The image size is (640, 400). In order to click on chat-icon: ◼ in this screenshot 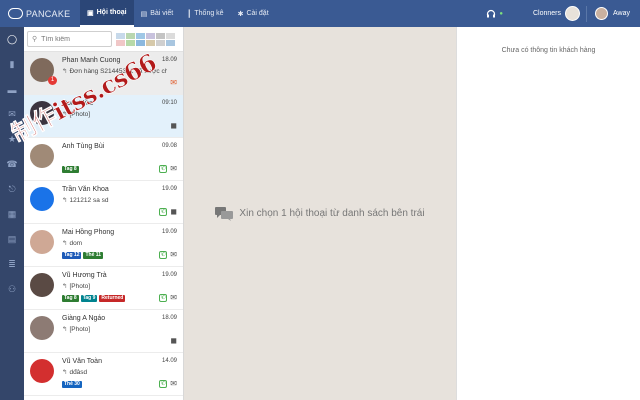, I will do `click(173, 340)`.